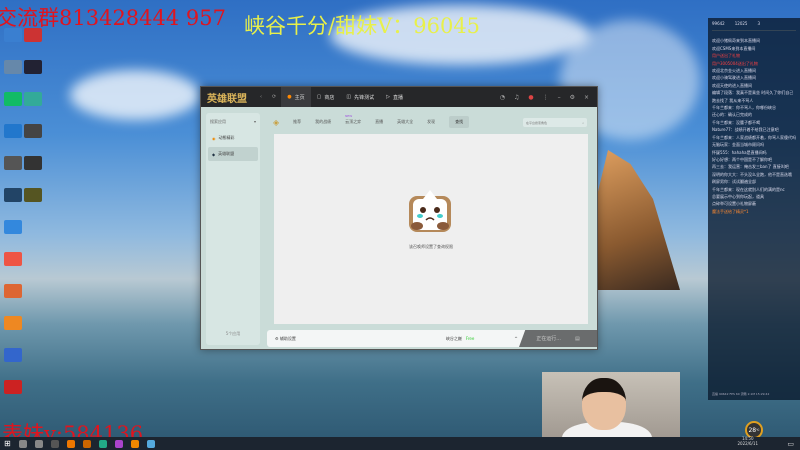 This screenshot has width=800, height=450. I want to click on chevron-down-icon: ▾, so click(254, 121).